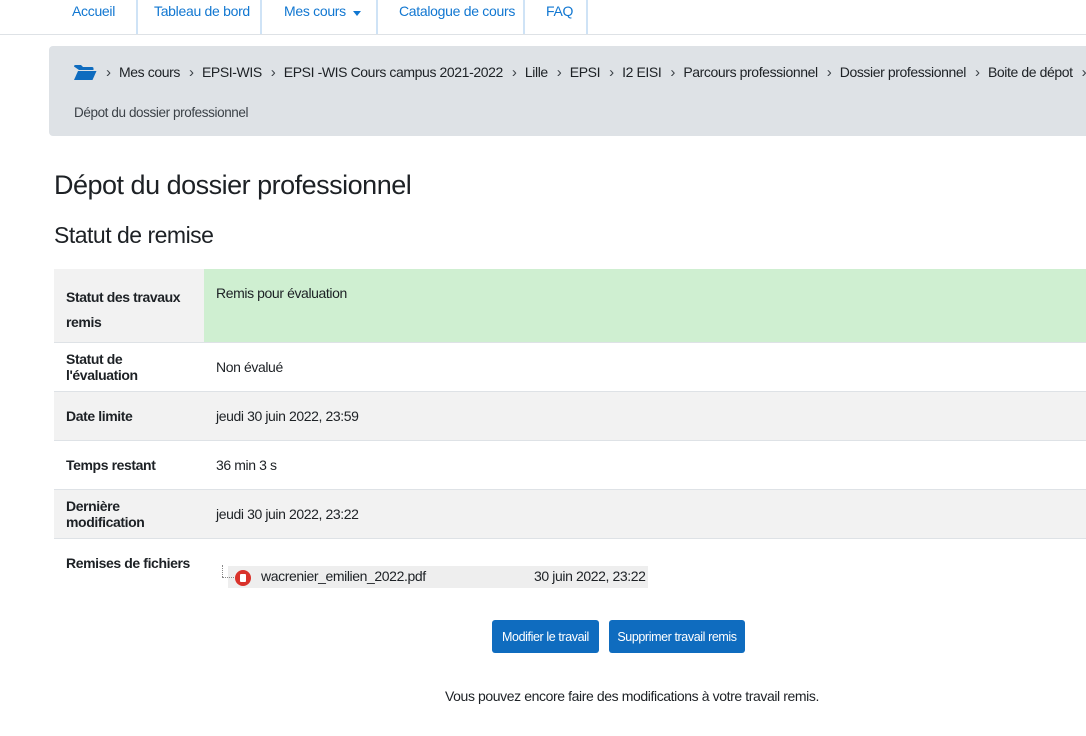 The height and width of the screenshot is (736, 1086). Describe the element at coordinates (585, 72) in the screenshot. I see `breadcrumb-item-epsi: EPSI` at that location.